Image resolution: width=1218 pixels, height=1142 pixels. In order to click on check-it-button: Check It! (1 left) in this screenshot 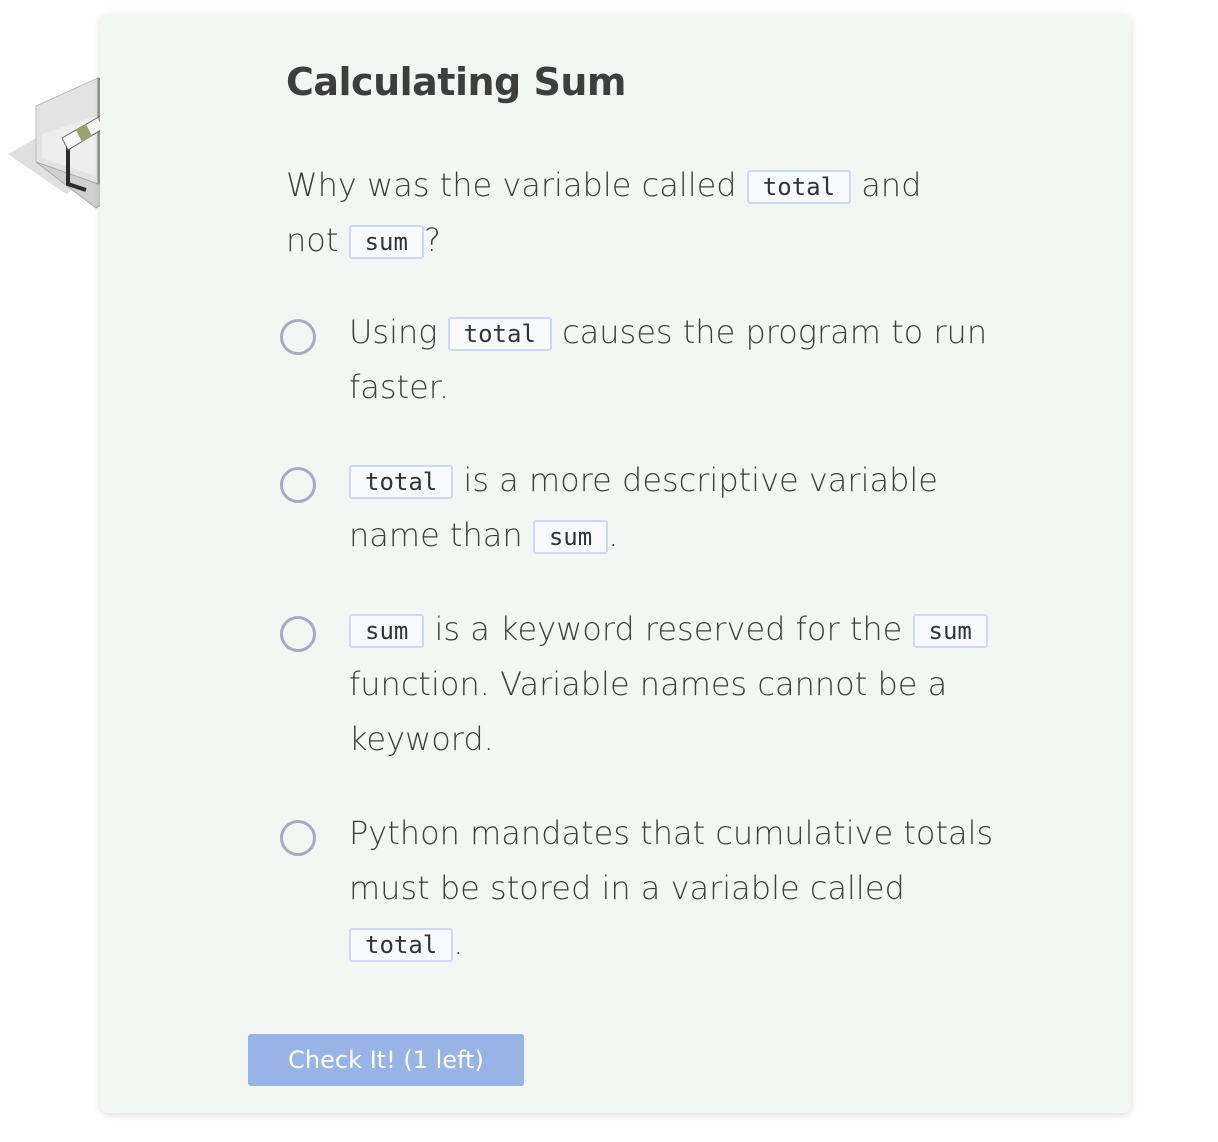, I will do `click(386, 1060)`.